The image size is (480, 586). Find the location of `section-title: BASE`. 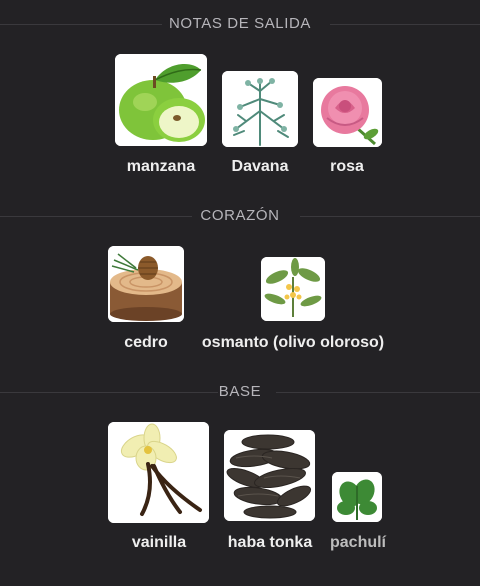

section-title: BASE is located at coordinates (240, 391).